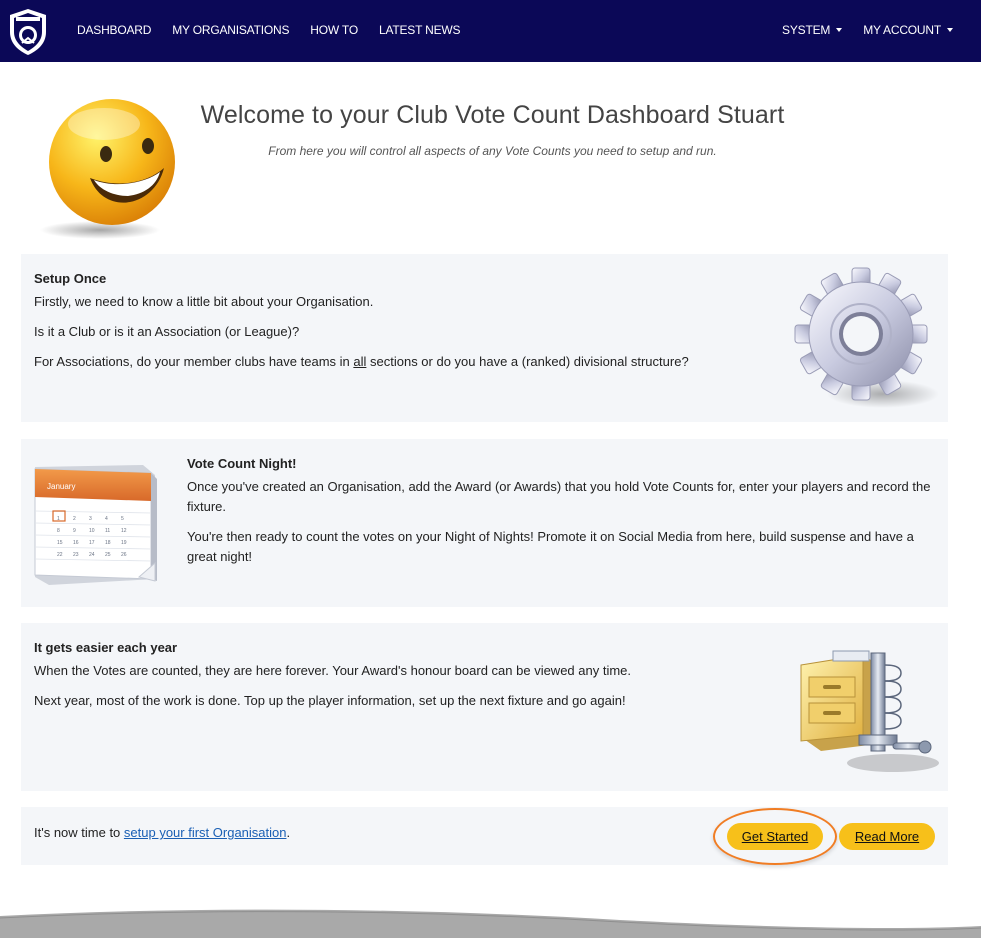 This screenshot has width=981, height=938. I want to click on svg-text: 8, so click(58, 531).